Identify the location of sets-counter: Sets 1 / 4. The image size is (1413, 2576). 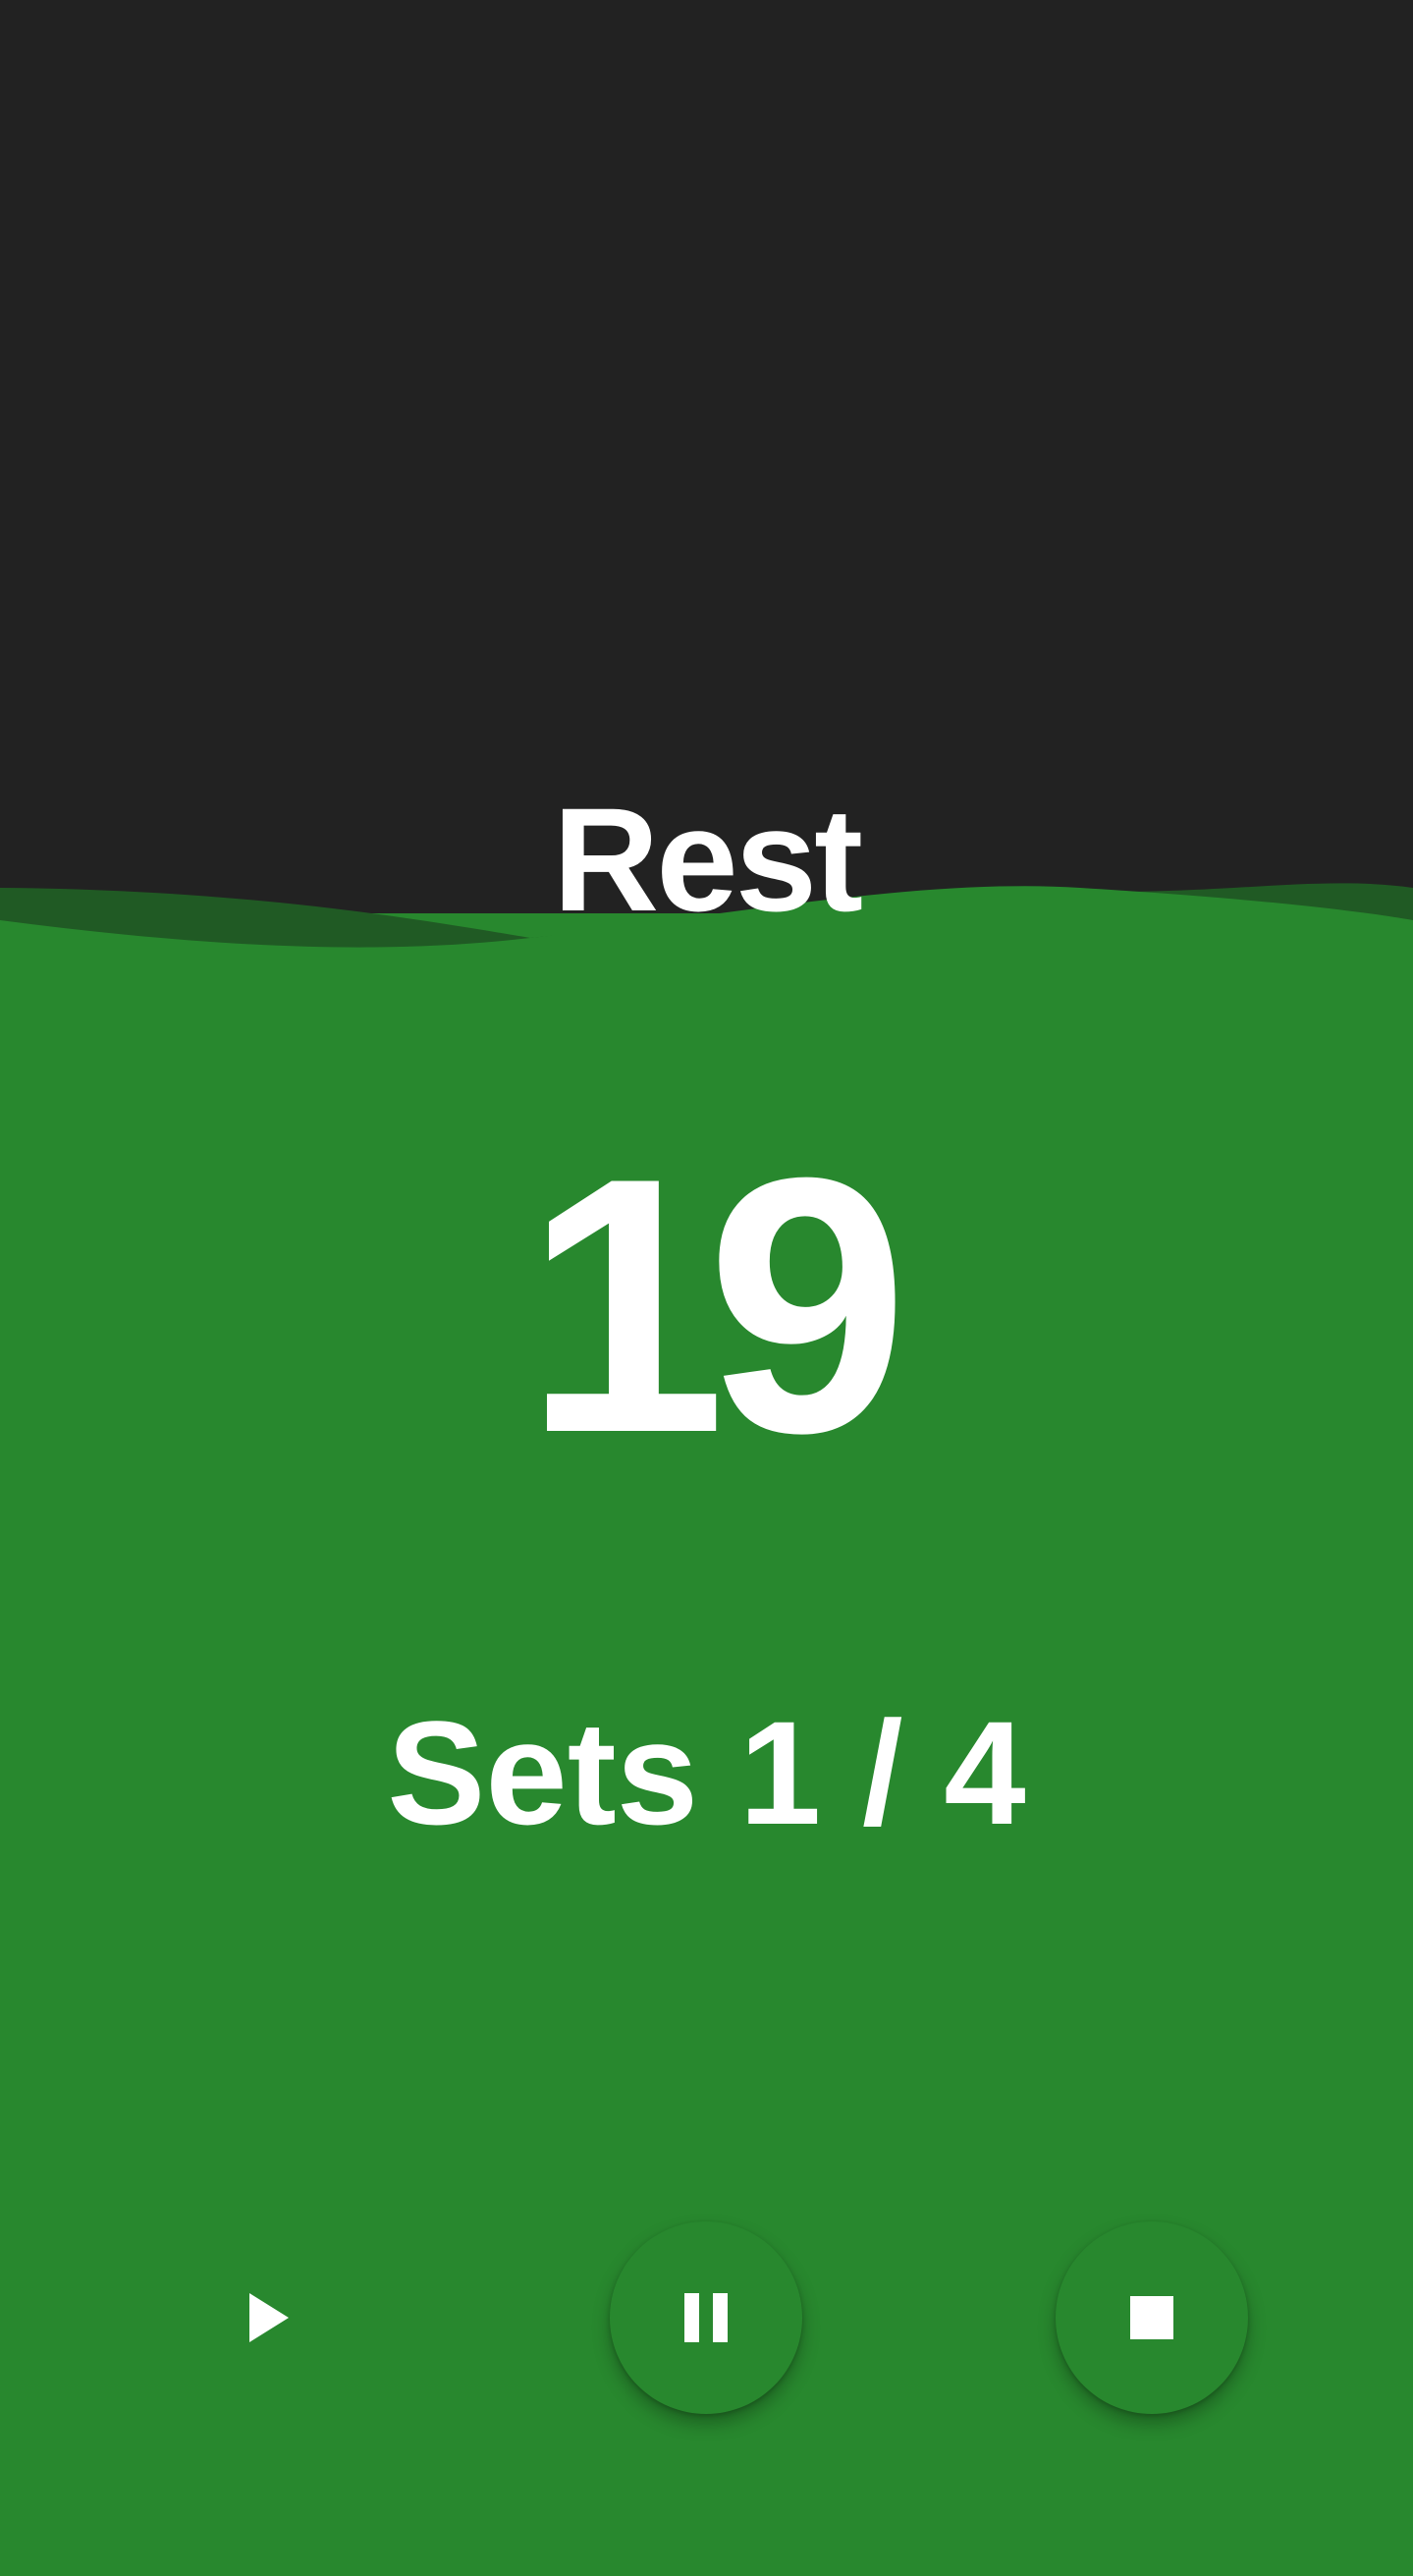
(706, 1772).